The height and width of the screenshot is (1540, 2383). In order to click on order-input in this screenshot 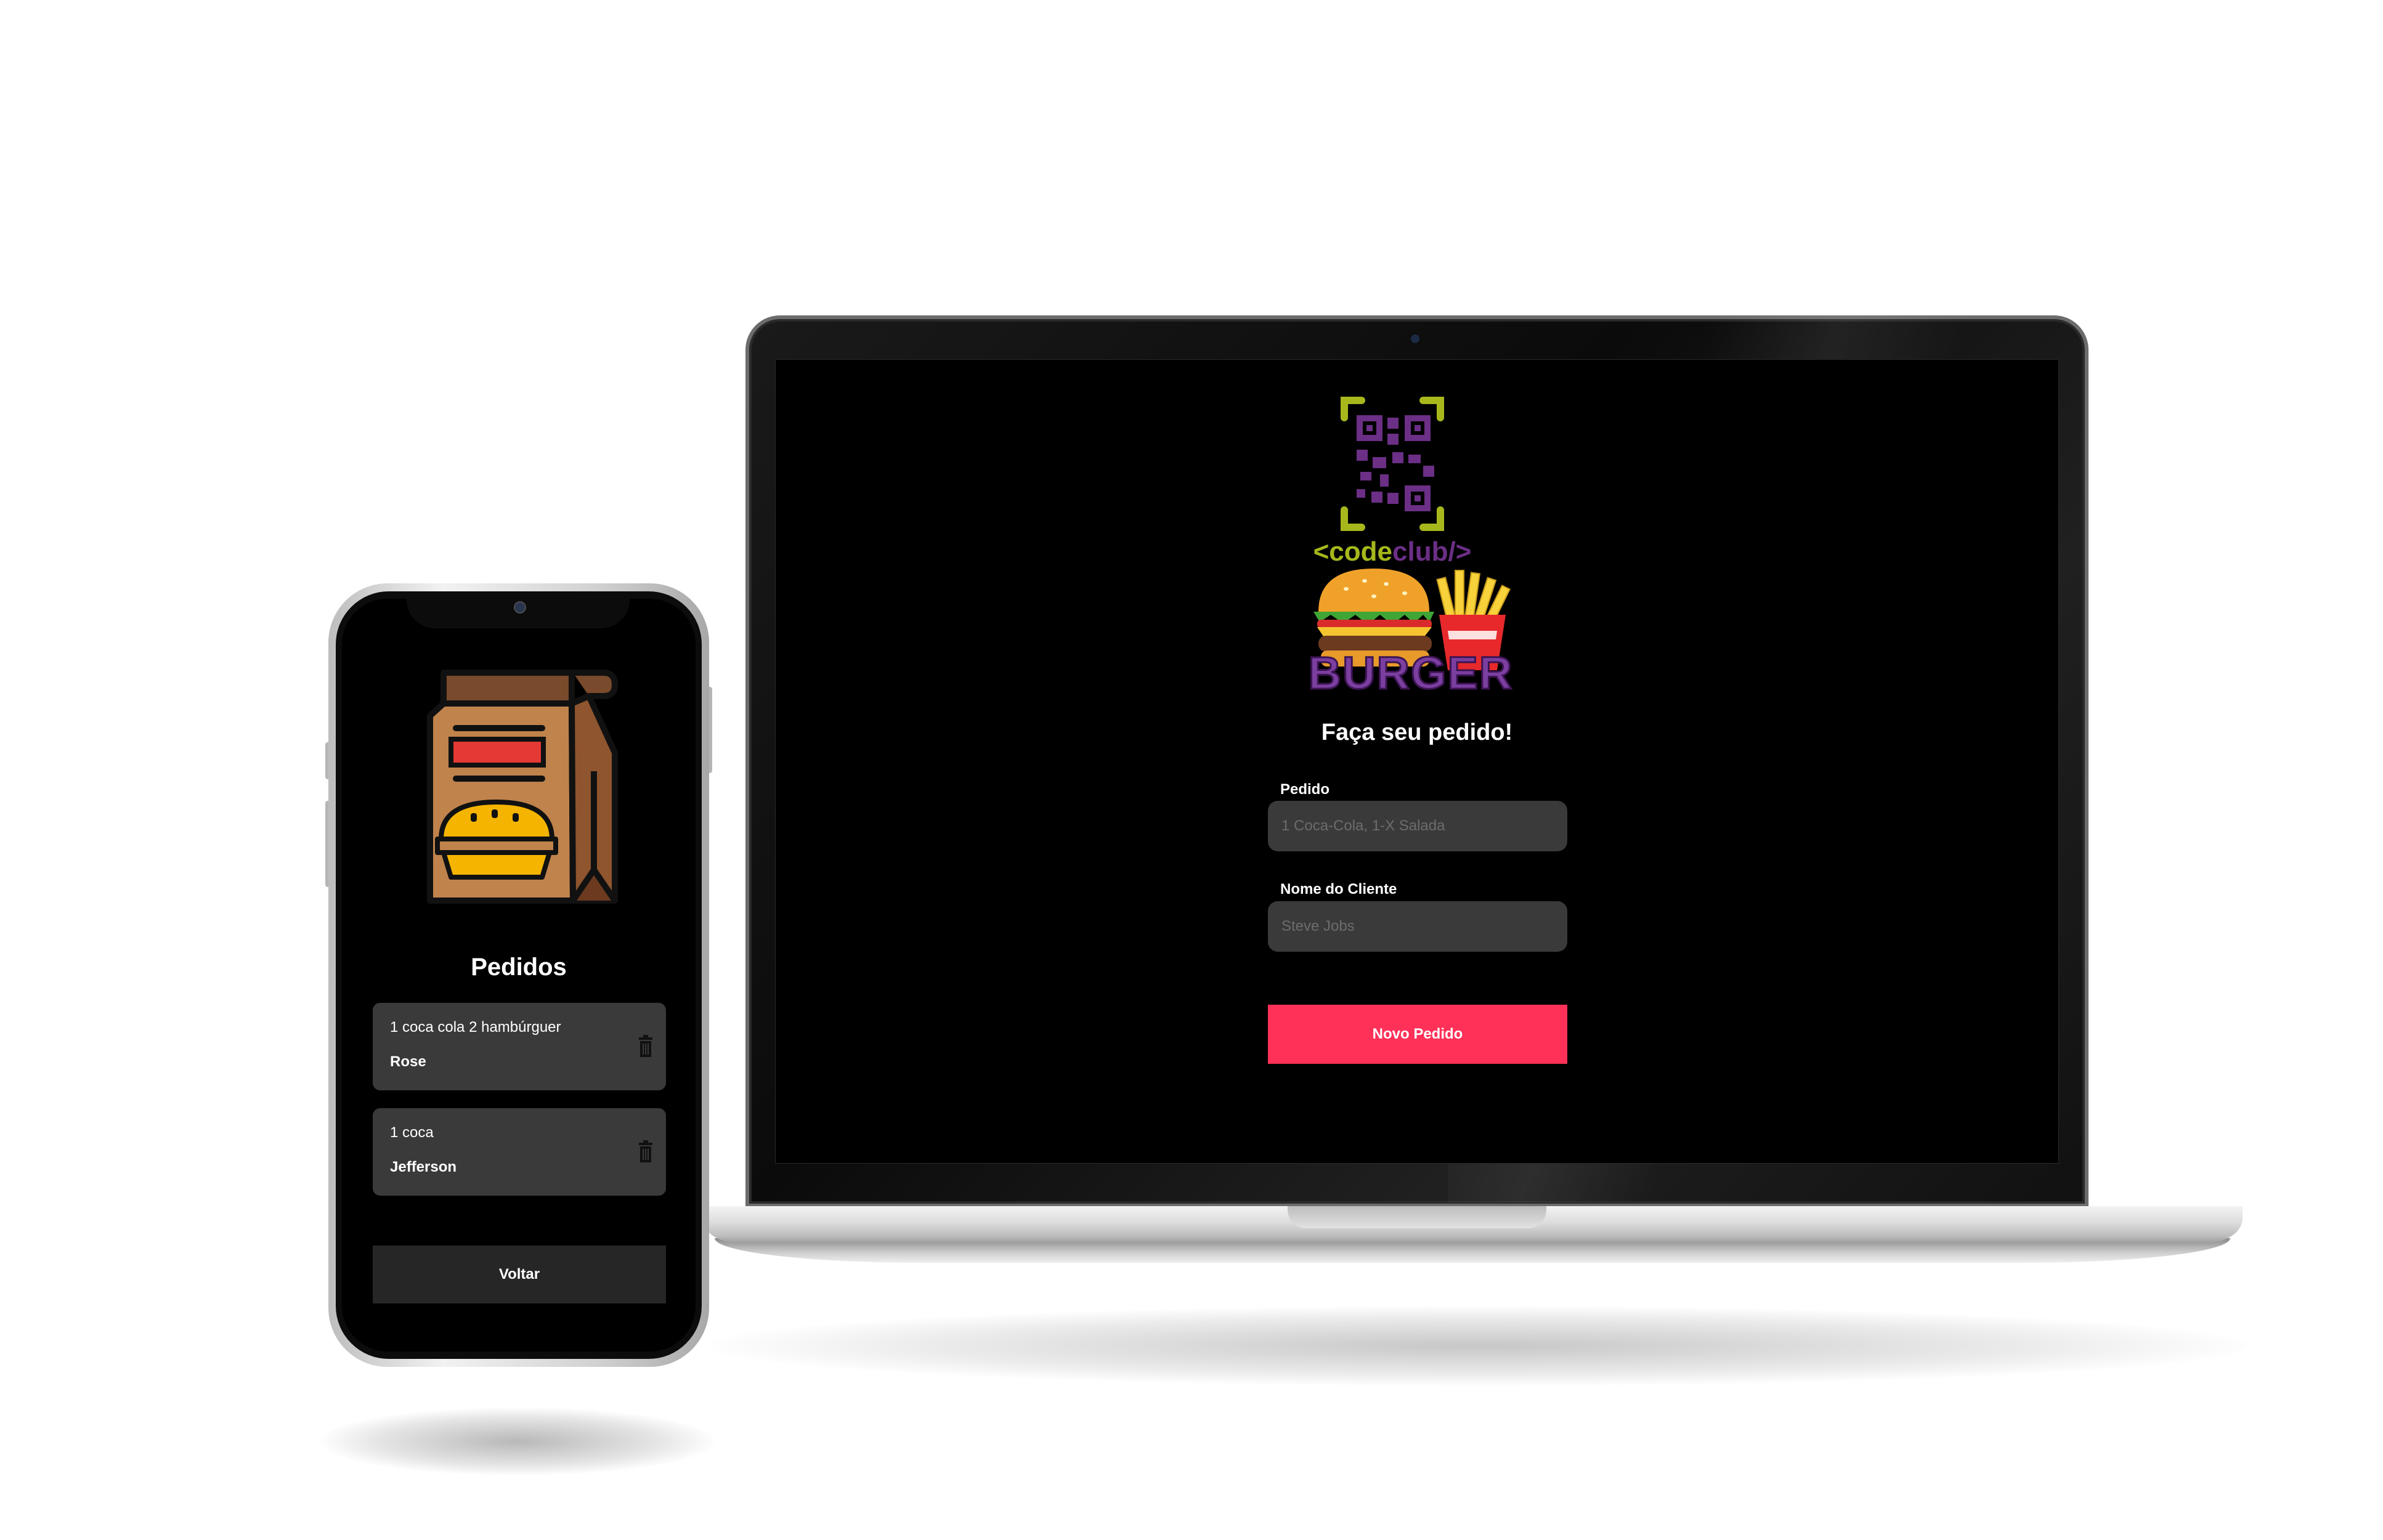, I will do `click(1417, 826)`.